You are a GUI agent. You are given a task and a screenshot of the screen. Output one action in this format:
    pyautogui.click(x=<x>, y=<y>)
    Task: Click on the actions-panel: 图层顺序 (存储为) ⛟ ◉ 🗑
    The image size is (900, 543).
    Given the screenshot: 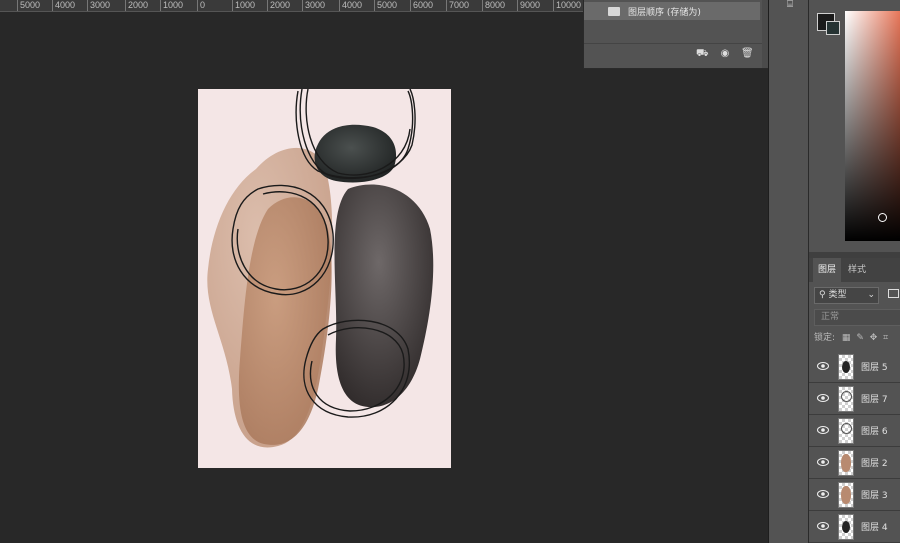 What is the action you would take?
    pyautogui.click(x=678, y=34)
    